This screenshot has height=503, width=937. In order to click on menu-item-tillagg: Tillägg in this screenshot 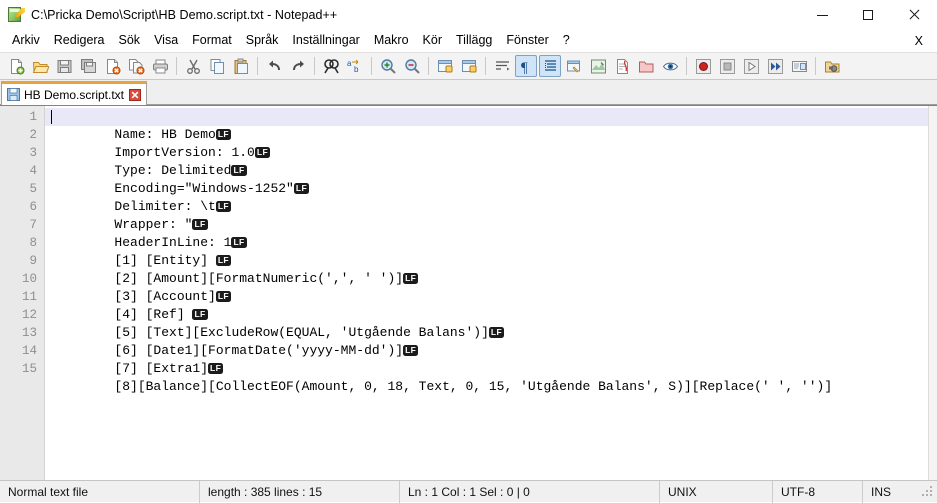, I will do `click(474, 41)`.